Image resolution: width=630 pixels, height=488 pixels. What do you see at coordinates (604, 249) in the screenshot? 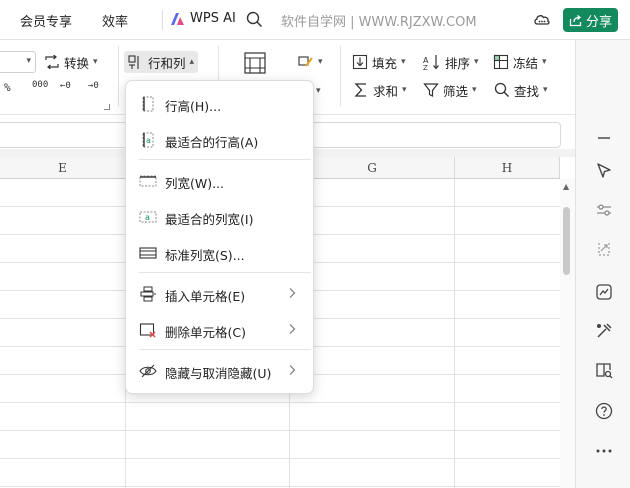
I see `resize-arrow-icon` at bounding box center [604, 249].